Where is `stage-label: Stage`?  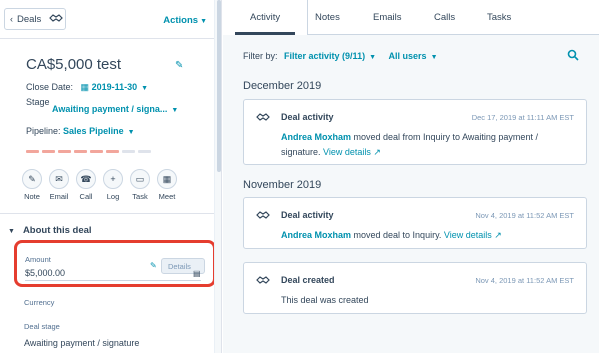
stage-label: Stage is located at coordinates (38, 102).